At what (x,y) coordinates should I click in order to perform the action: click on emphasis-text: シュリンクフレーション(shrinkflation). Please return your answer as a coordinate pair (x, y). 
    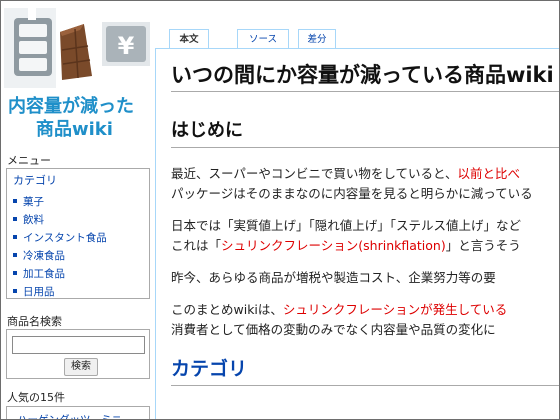
    Looking at the image, I should click on (333, 245).